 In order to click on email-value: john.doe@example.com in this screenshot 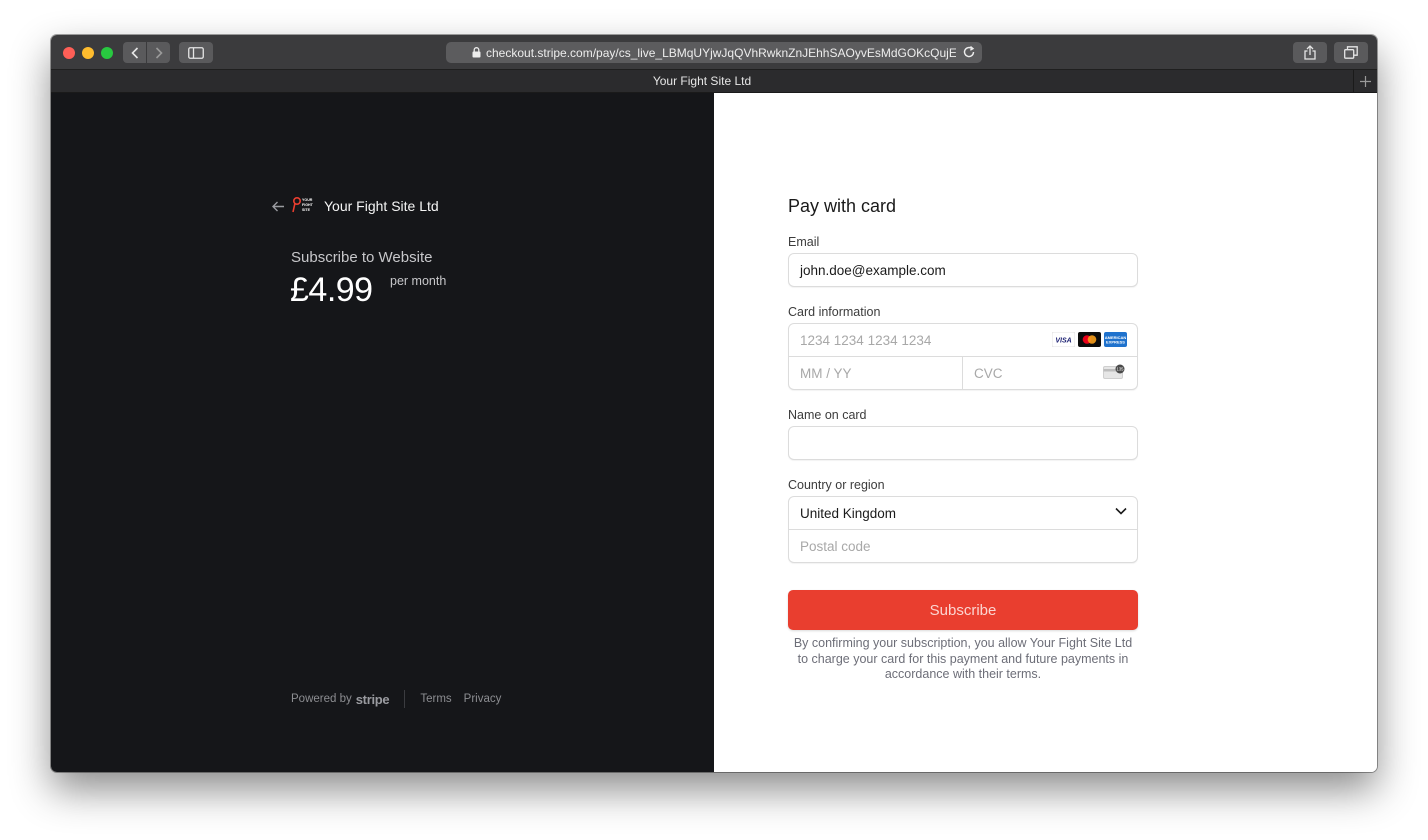, I will do `click(873, 270)`.